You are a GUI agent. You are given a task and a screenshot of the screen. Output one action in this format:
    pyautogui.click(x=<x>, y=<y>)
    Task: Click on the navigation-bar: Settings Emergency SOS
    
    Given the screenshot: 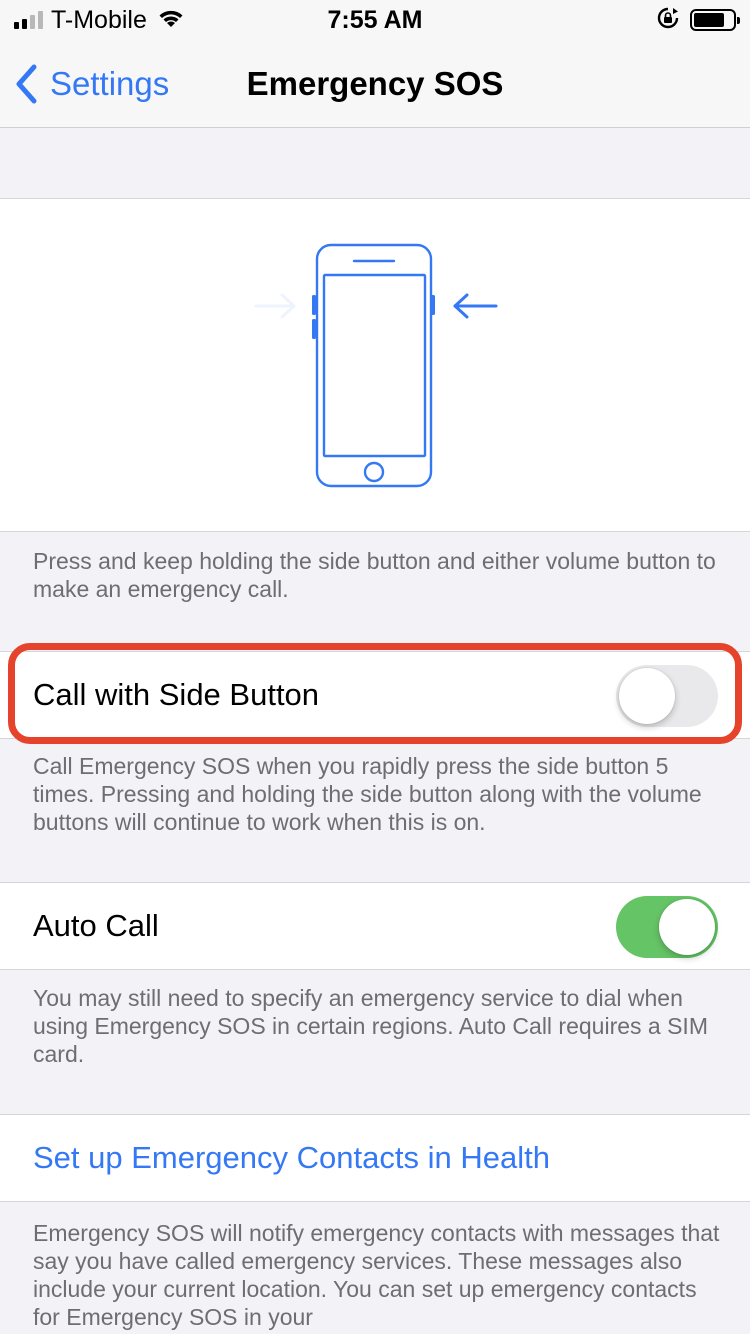 What is the action you would take?
    pyautogui.click(x=375, y=84)
    